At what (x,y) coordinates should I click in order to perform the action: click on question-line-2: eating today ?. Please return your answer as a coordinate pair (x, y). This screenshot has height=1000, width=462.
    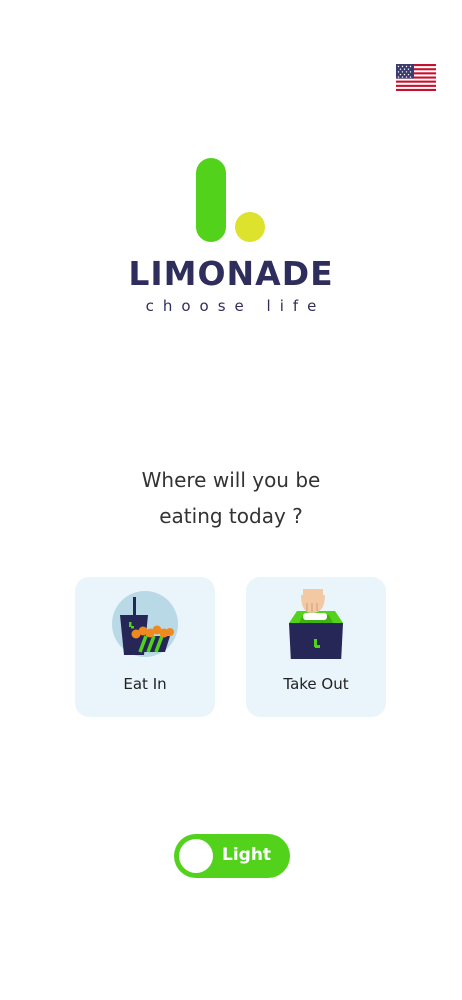
    Looking at the image, I should click on (231, 516).